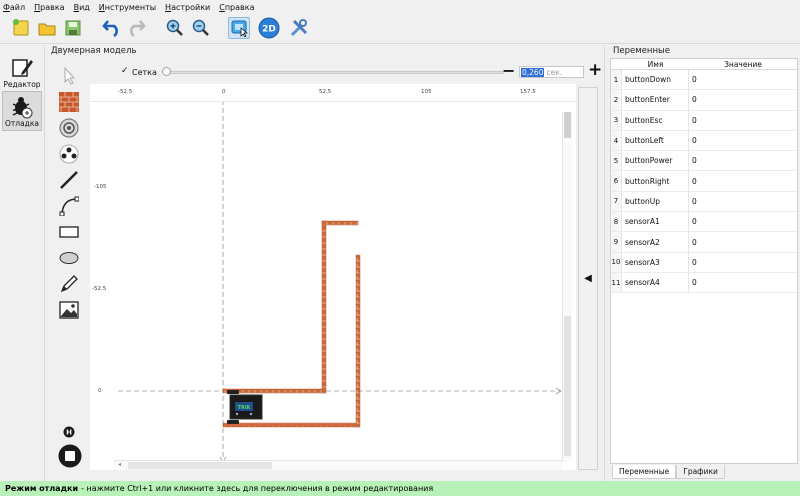 The image size is (800, 496). What do you see at coordinates (704, 242) in the screenshot?
I see `variable-row: 9 sensorA2 0` at bounding box center [704, 242].